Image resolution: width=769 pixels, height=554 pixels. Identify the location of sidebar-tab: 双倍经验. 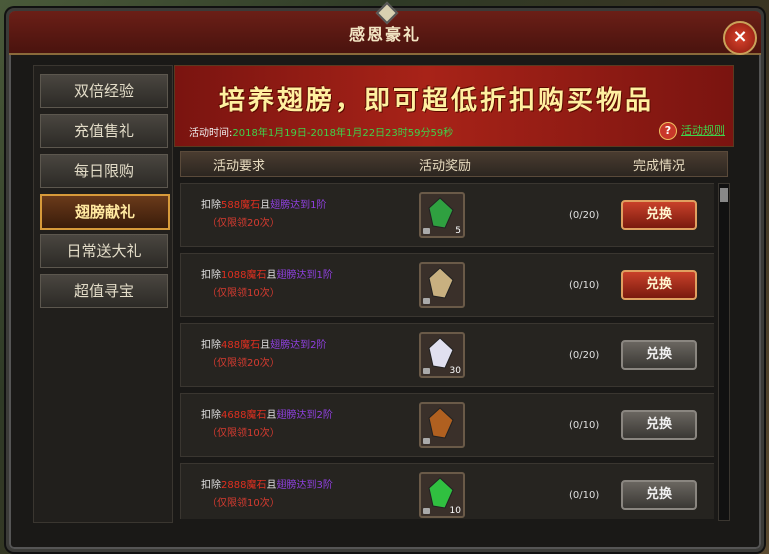
(104, 91).